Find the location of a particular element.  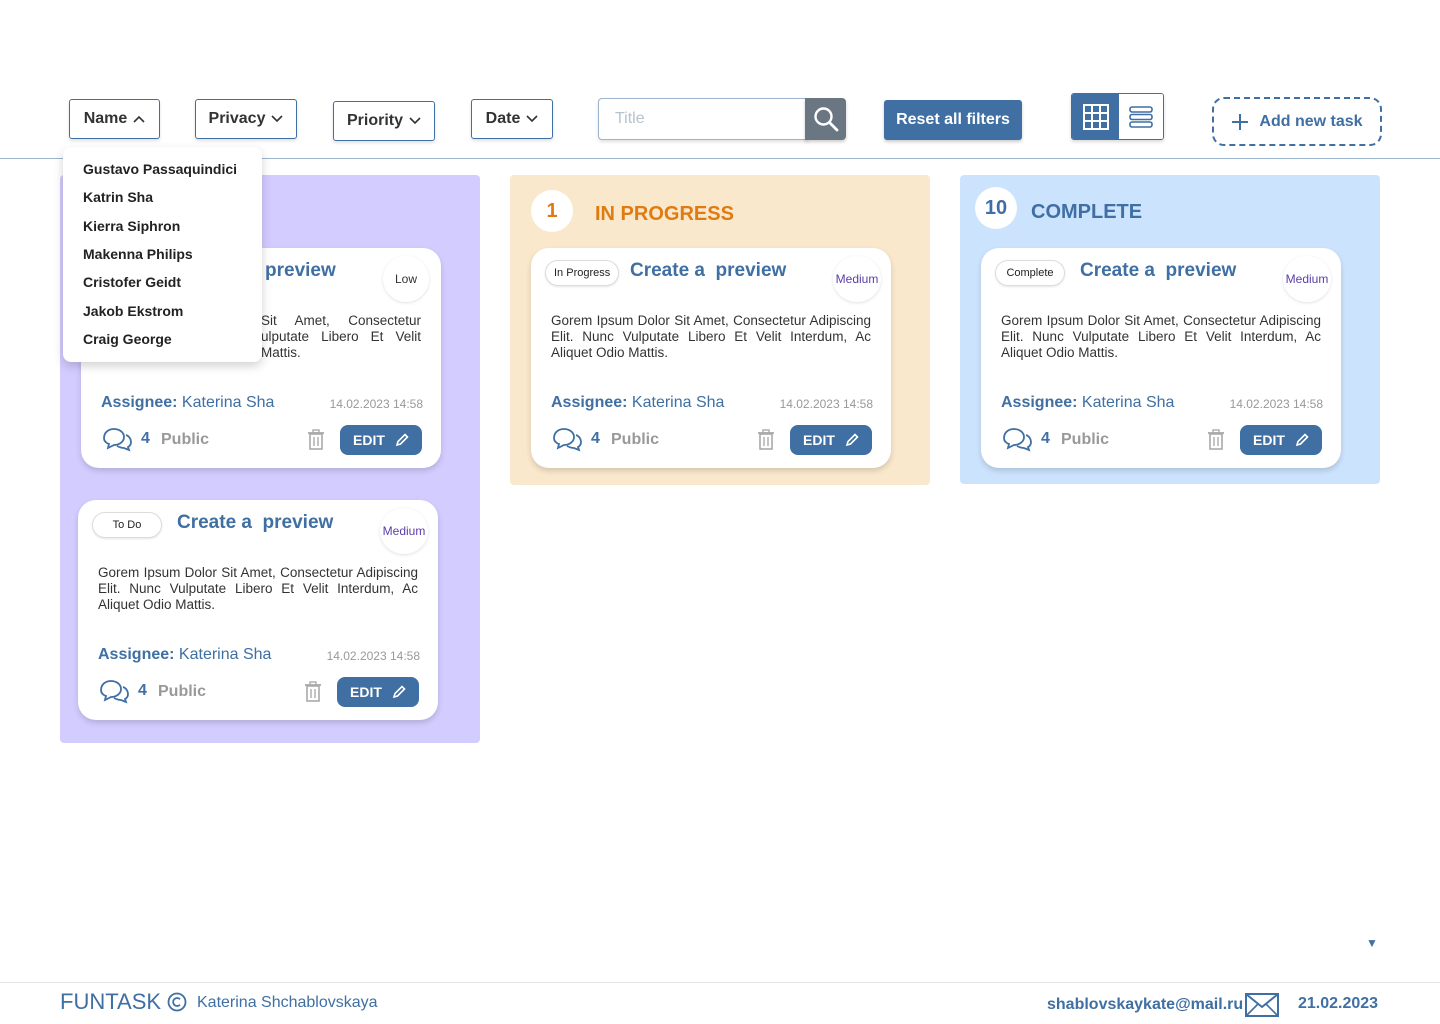

dropdown-item: Kierra Siphron is located at coordinates (162, 226).